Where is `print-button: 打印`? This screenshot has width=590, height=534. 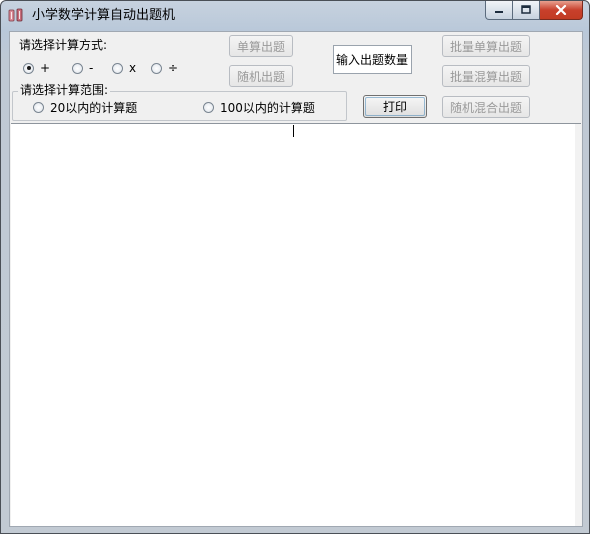 print-button: 打印 is located at coordinates (395, 106).